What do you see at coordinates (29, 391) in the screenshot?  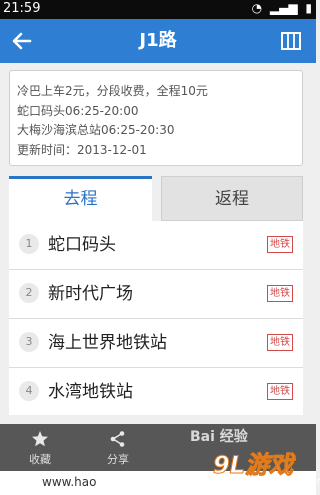 I see `stop-number: 4` at bounding box center [29, 391].